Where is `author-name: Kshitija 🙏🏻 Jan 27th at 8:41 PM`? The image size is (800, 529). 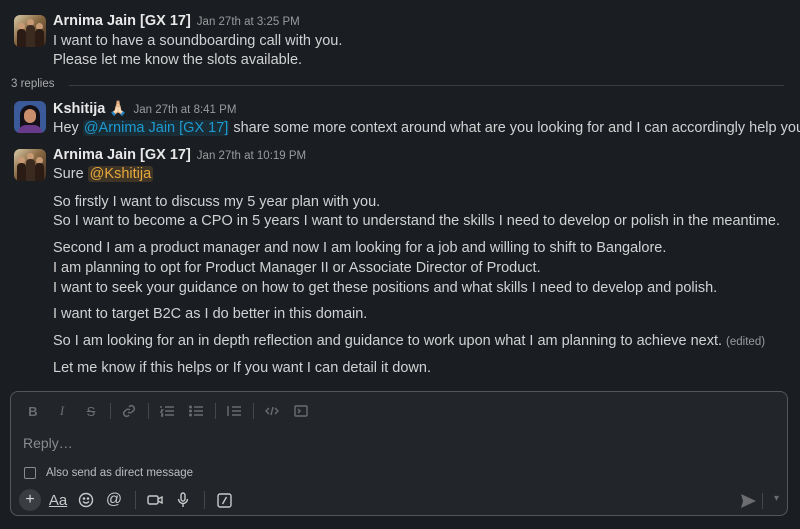
author-name: Kshitija 🙏🏻 Jan 27th at 8:41 PM is located at coordinates (144, 108).